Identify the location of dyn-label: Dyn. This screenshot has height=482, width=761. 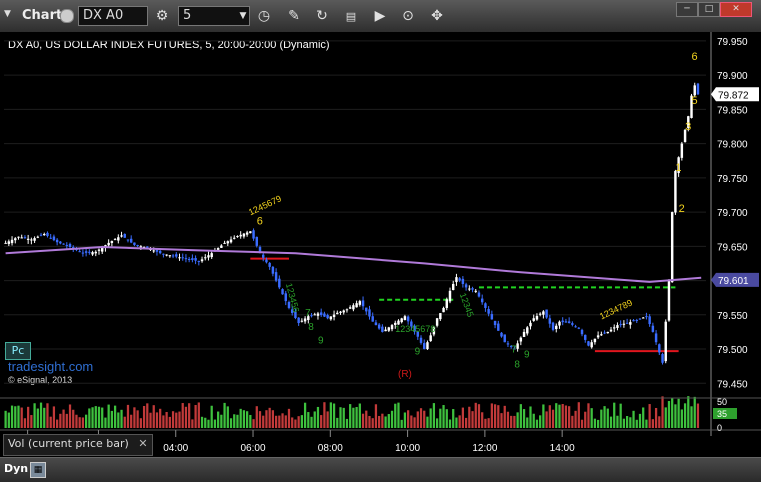
(16, 468).